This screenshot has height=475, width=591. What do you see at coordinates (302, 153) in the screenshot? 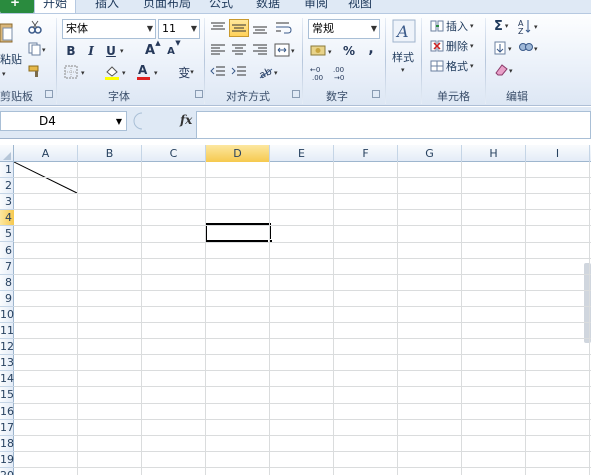
I see `column-header-e: E` at bounding box center [302, 153].